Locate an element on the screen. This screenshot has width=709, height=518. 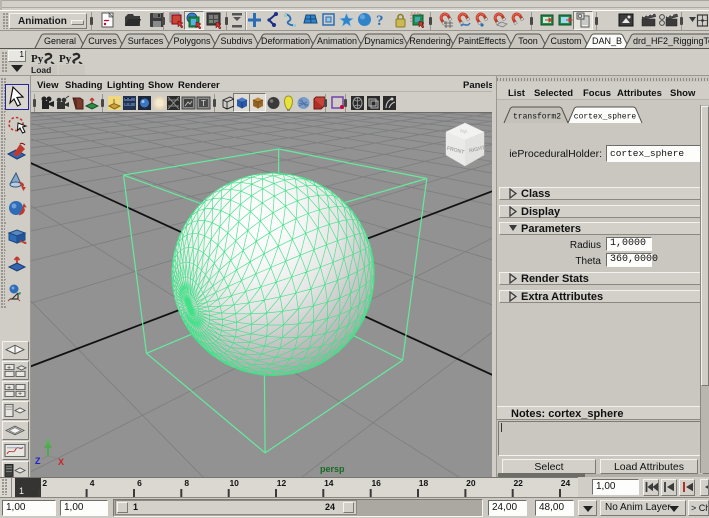
svg-text: 8 is located at coordinates (186, 483).